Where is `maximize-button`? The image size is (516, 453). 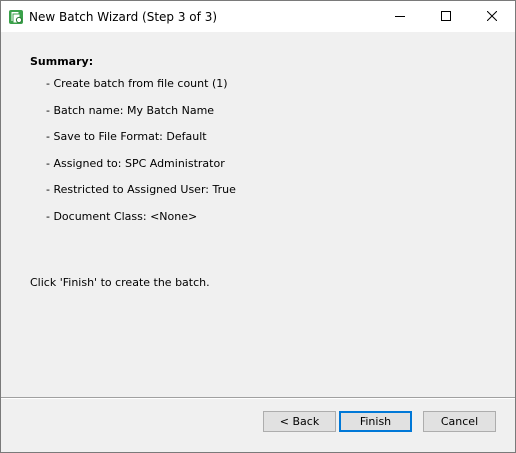
maximize-button is located at coordinates (446, 16).